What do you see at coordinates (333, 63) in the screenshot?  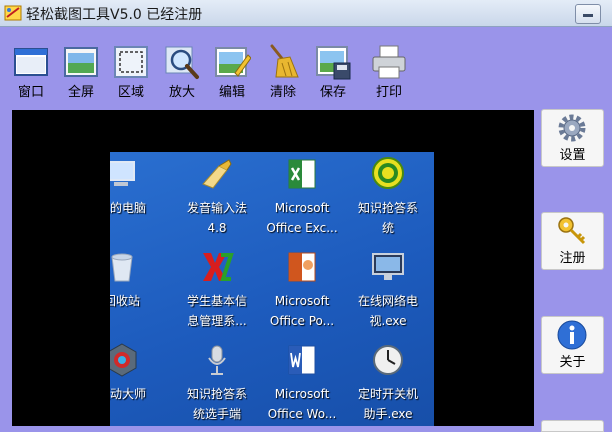 I see `save-icon` at bounding box center [333, 63].